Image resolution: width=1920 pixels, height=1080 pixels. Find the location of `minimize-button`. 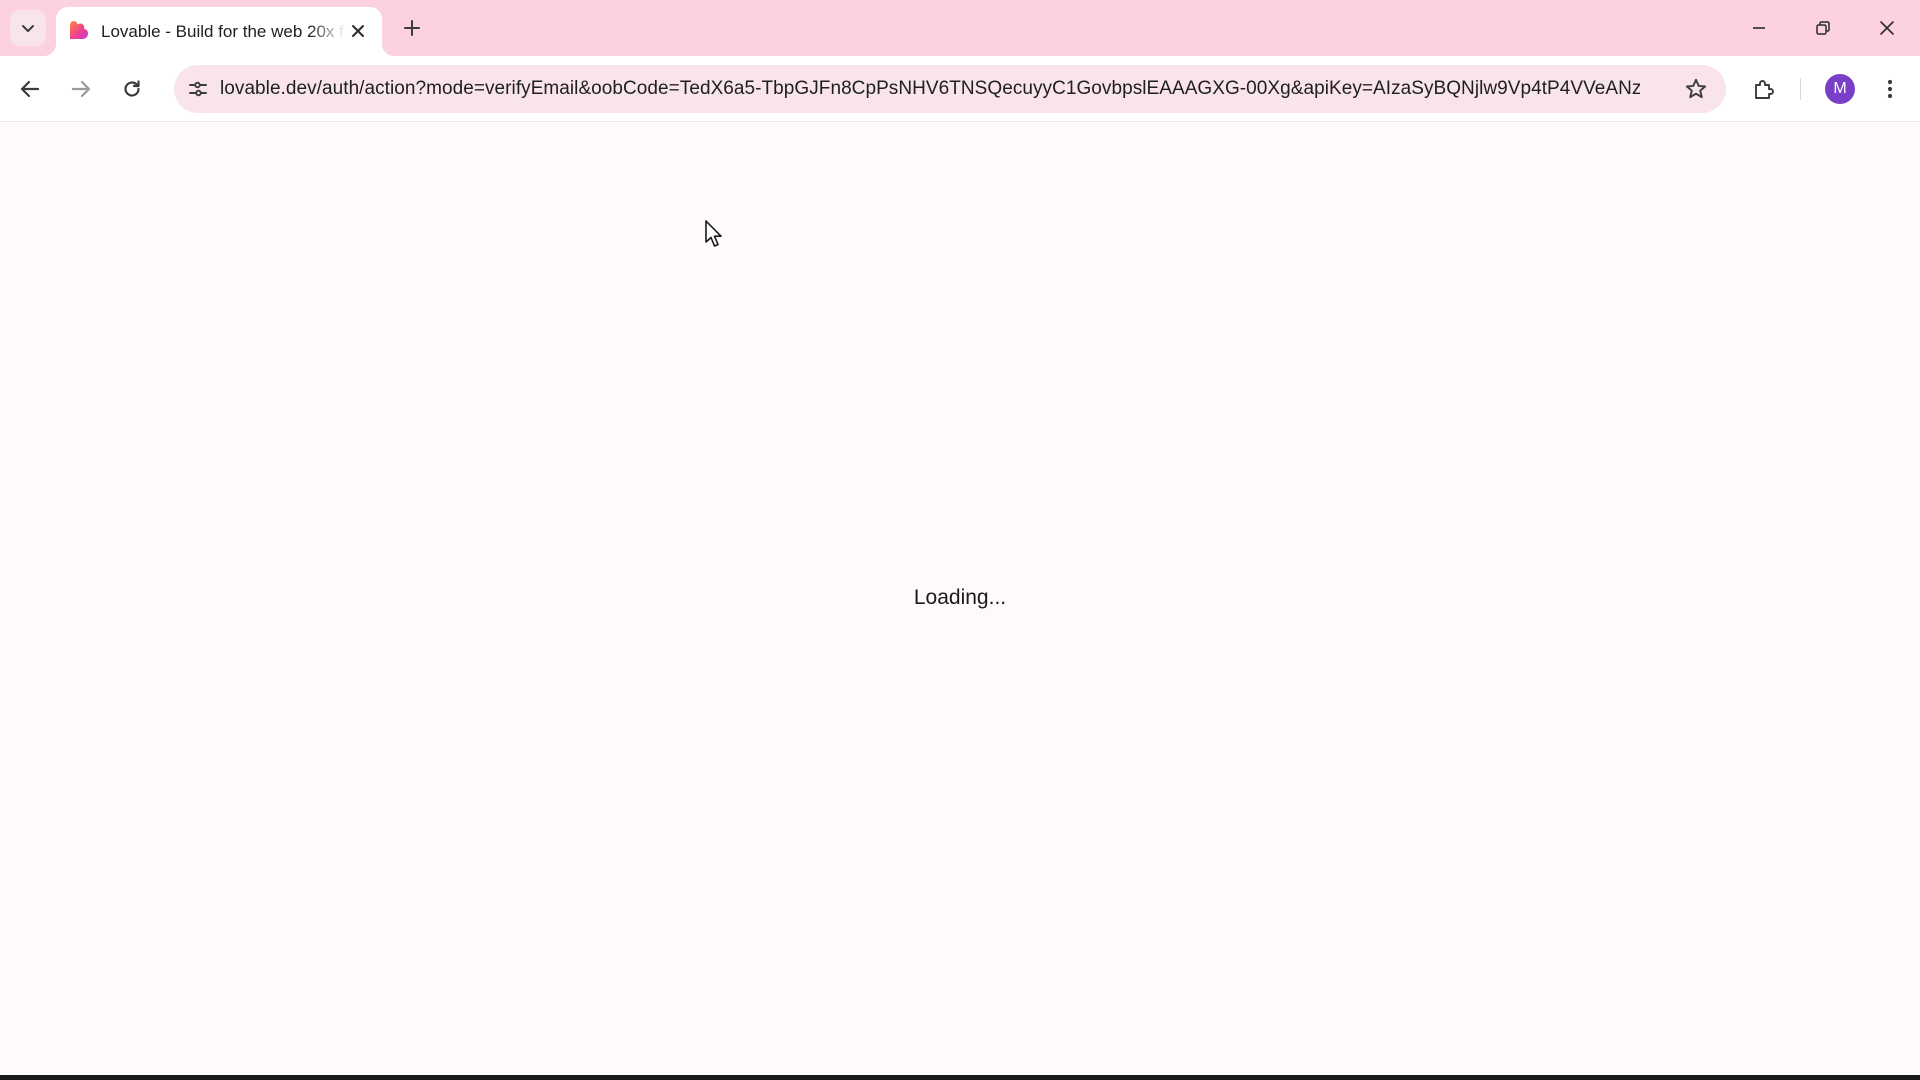

minimize-button is located at coordinates (1759, 28).